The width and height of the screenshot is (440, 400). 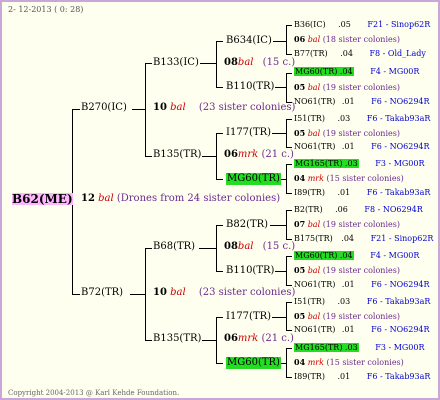 I want to click on queen-node: B634(IC), so click(x=249, y=41).